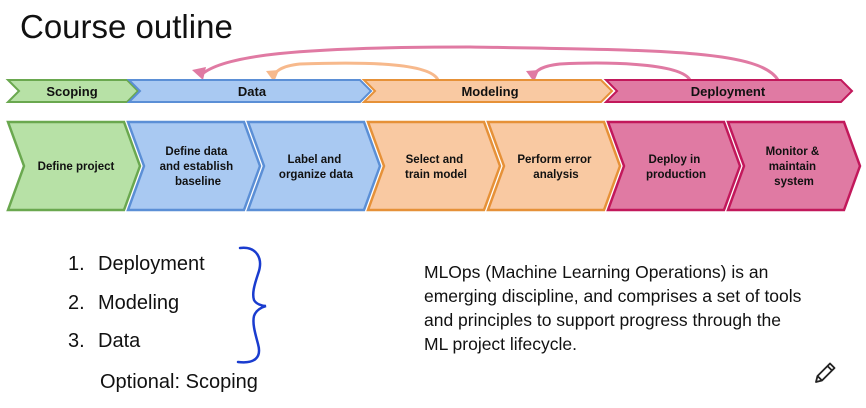 The height and width of the screenshot is (408, 866). Describe the element at coordinates (76, 264) in the screenshot. I see `list-number: 1.` at that location.